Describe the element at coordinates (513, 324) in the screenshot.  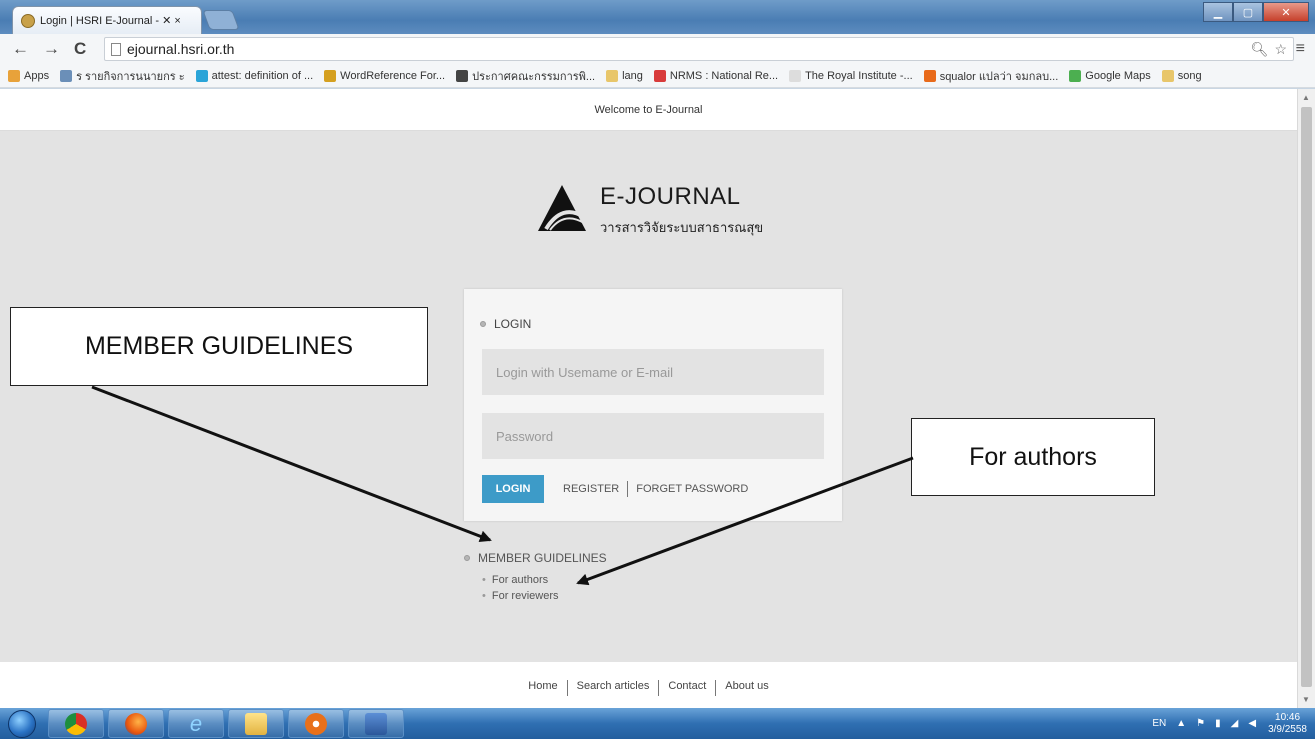
I see `login-heading-text: LOGIN` at that location.